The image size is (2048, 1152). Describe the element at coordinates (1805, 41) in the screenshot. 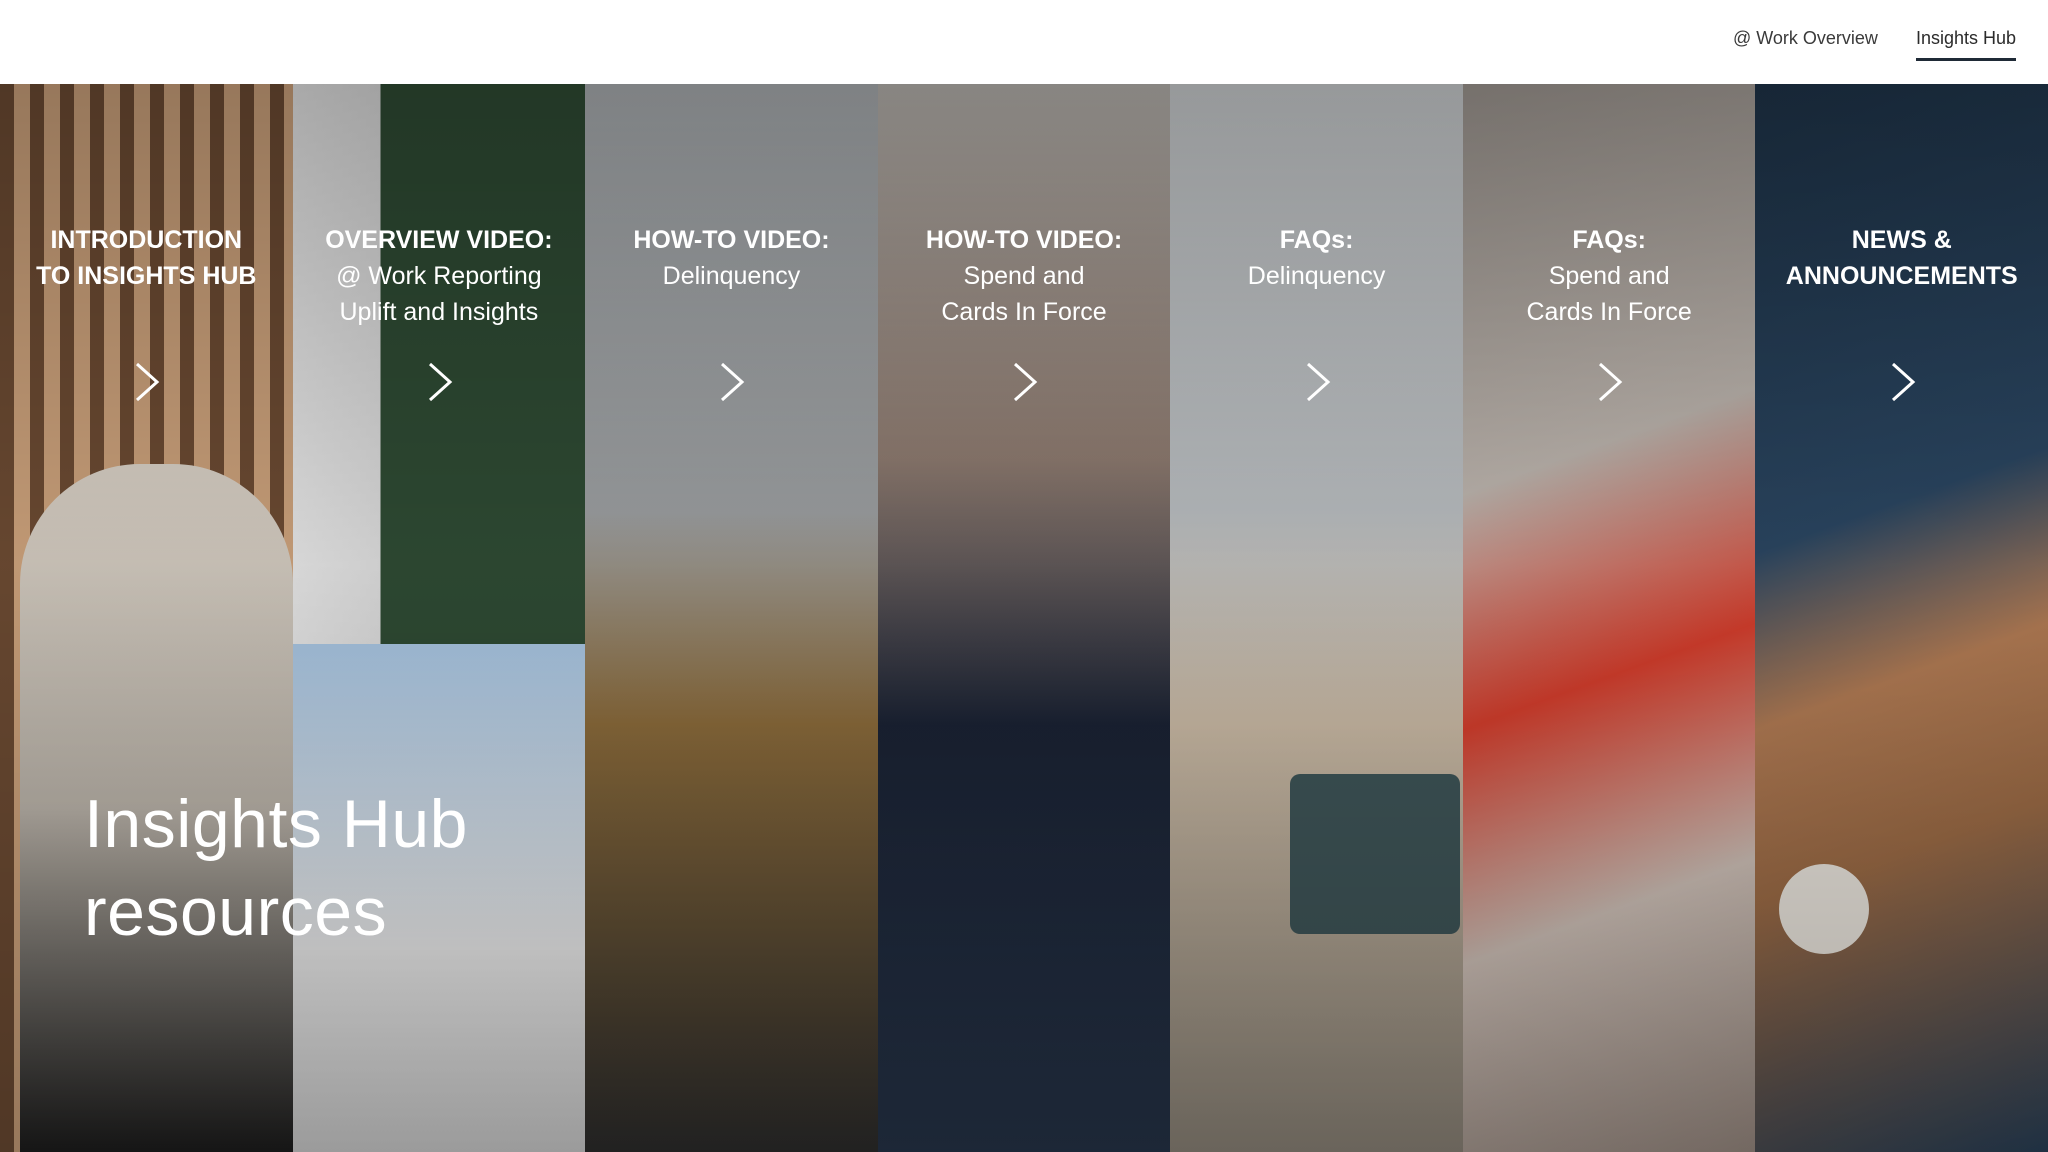

I see `nav-link-work-overview: @ Work Overview` at that location.